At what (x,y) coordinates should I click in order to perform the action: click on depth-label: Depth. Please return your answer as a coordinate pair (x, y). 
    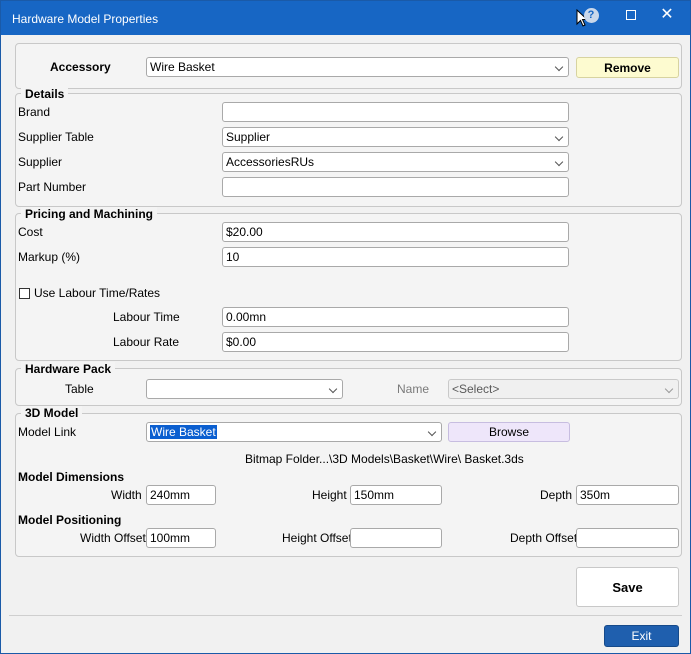
    Looking at the image, I should click on (556, 495).